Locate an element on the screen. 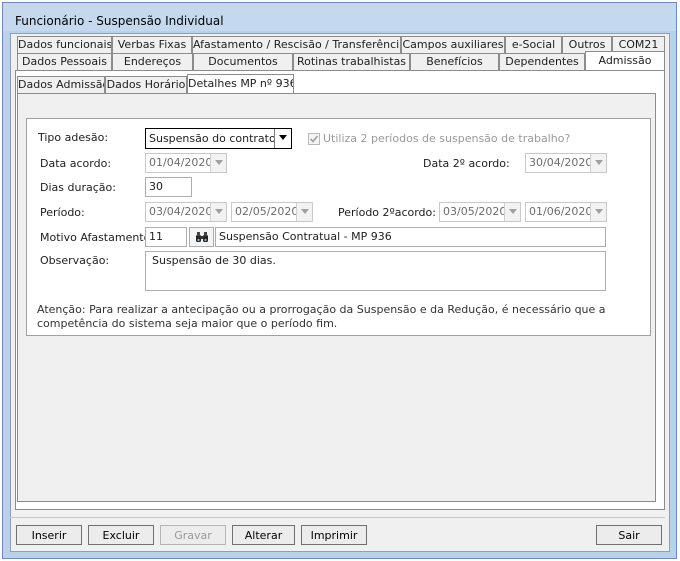 This screenshot has width=680, height=561. data2-acordo-field: 30/04/2020 is located at coordinates (566, 163).